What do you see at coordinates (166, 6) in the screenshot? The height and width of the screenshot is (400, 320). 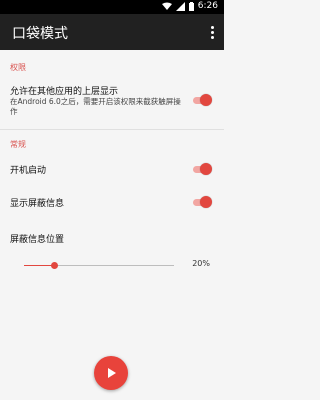 I see `wifi-icon` at bounding box center [166, 6].